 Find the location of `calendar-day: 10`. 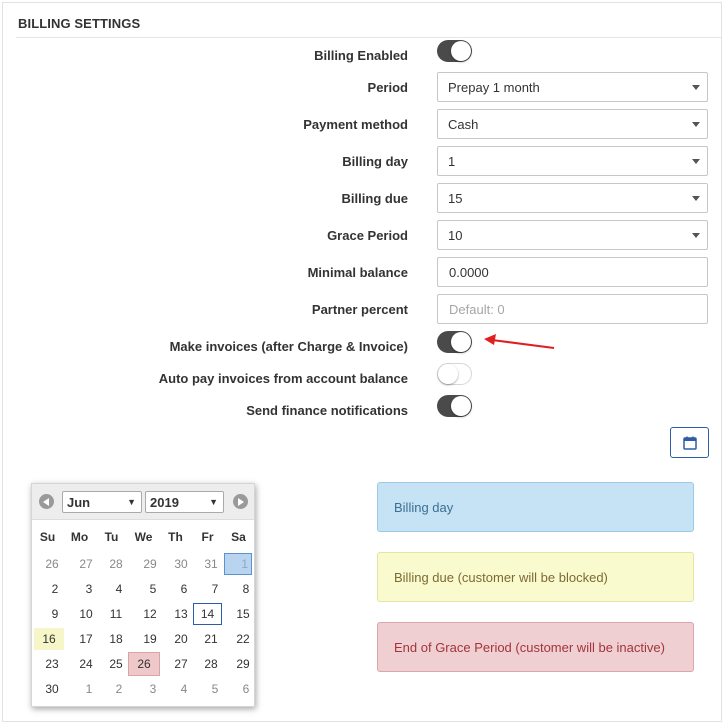

calendar-day: 10 is located at coordinates (86, 614).